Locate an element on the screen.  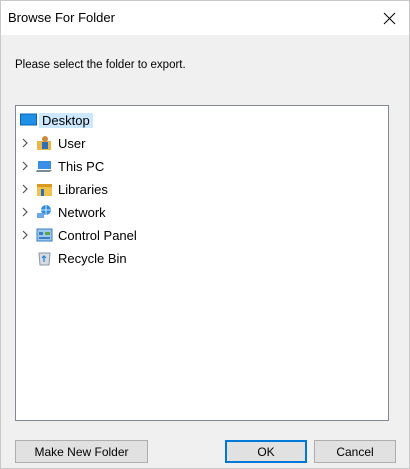
cancel-button: Cancel is located at coordinates (355, 451).